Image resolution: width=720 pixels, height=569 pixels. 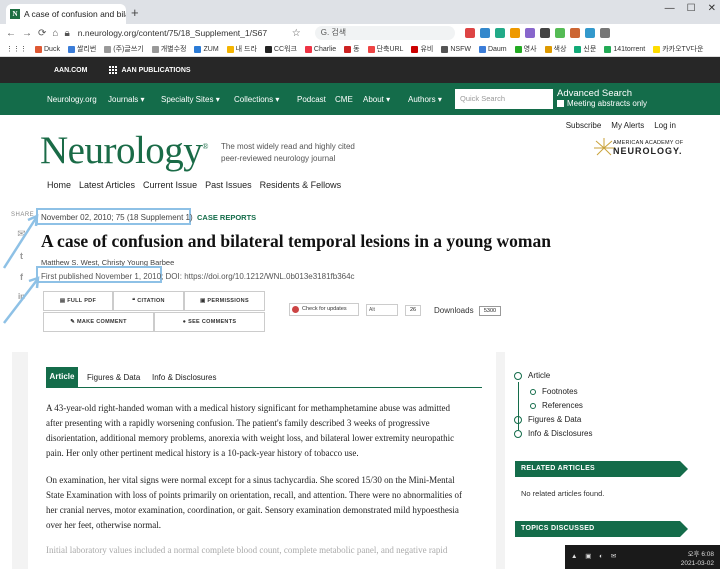 I want to click on bookmark-item: Charlie, so click(x=320, y=49).